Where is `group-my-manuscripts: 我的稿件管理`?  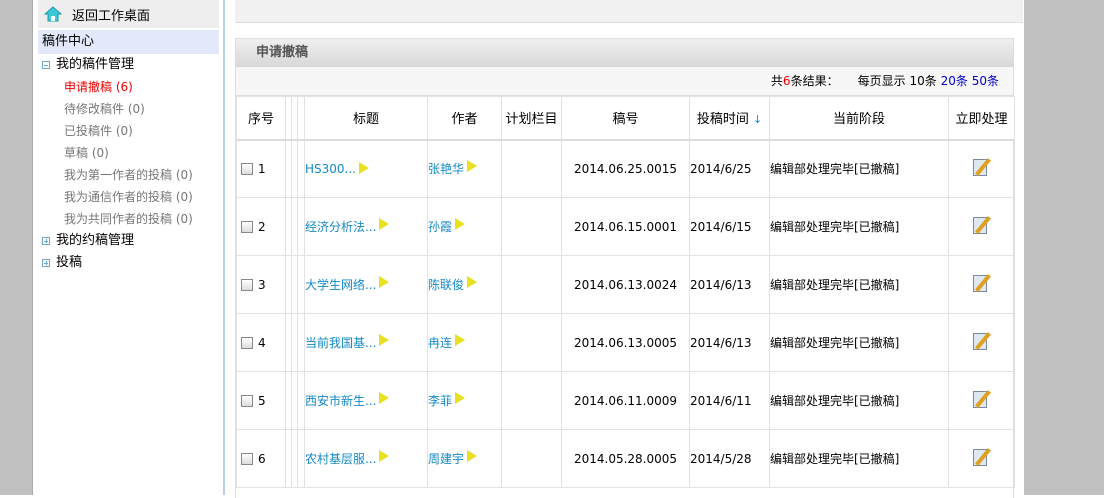
group-my-manuscripts: 我的稿件管理 is located at coordinates (128, 65).